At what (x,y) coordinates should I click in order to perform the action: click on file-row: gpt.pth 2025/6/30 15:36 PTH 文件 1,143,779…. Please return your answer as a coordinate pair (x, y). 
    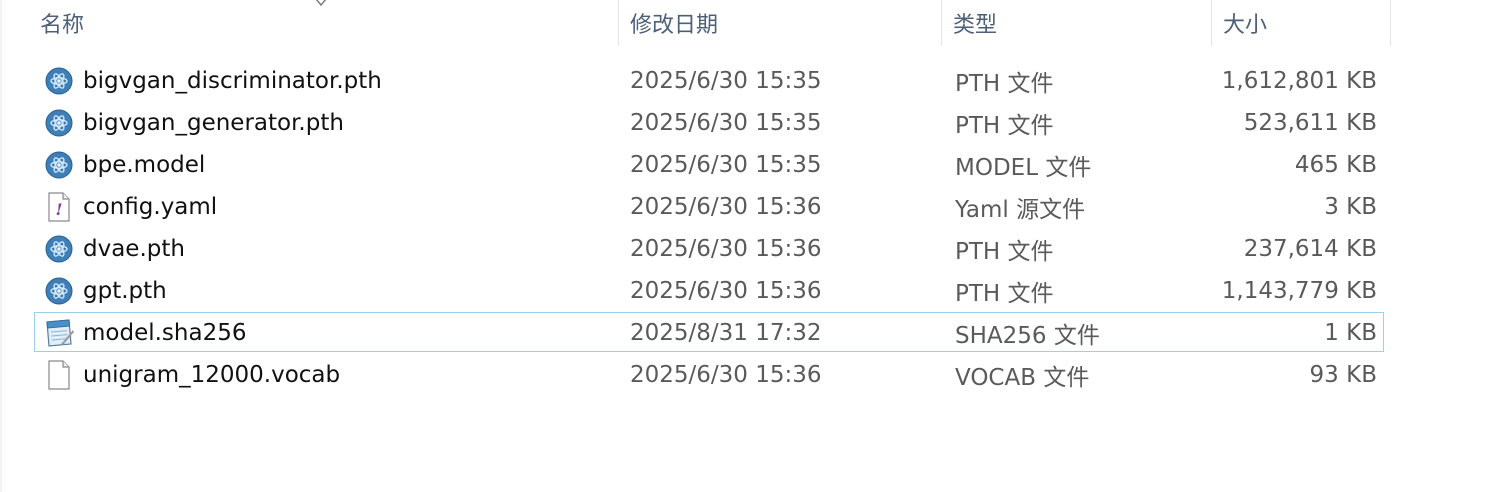
    Looking at the image, I should click on (709, 290).